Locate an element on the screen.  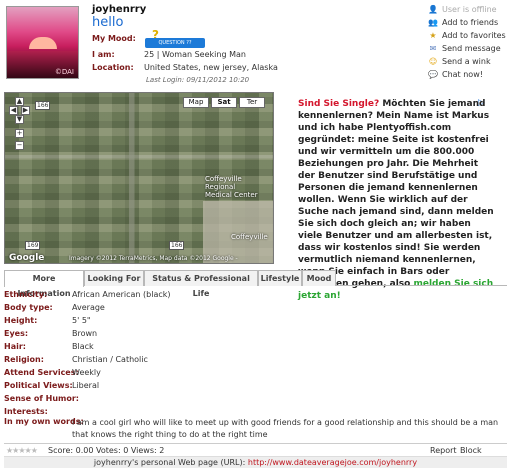
tab-status-professional: Status & Professional Life is located at coordinates (201, 284).